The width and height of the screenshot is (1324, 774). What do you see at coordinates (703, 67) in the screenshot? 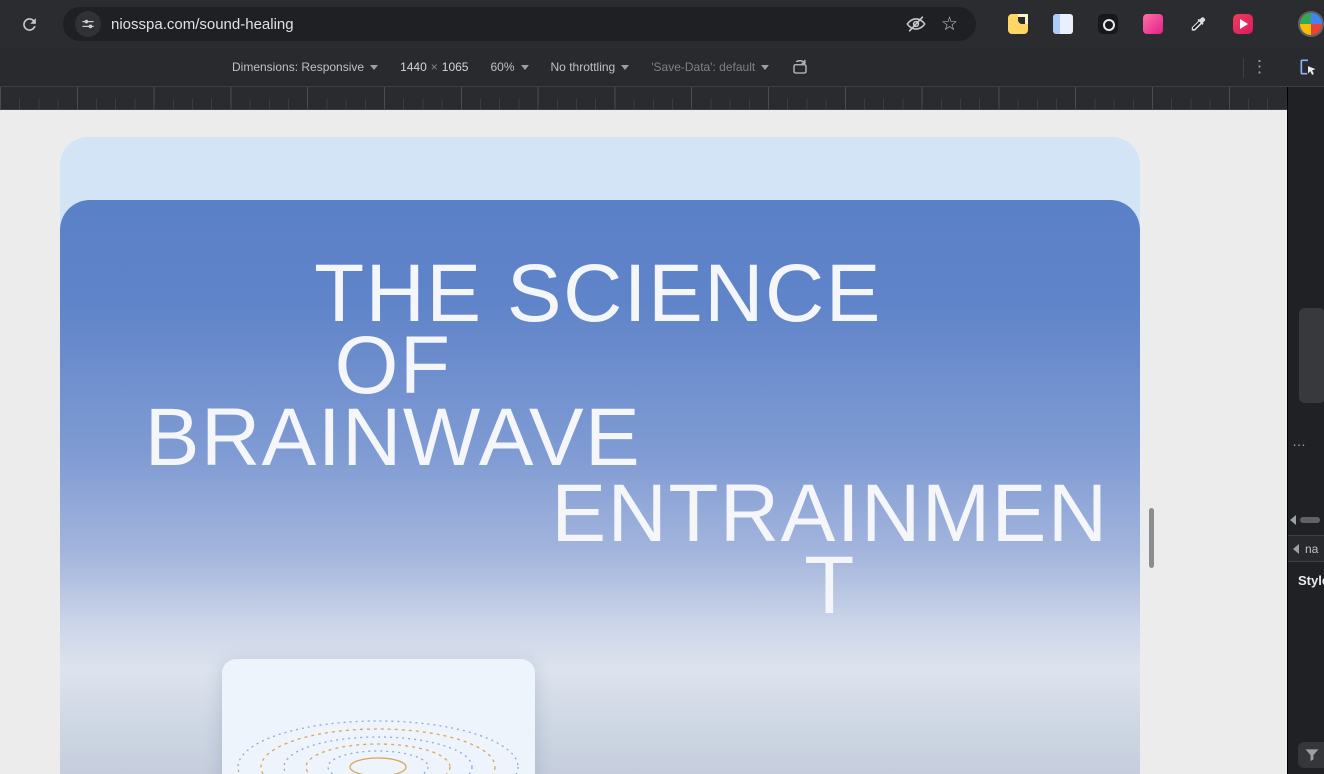
I see `save-data-value: 'Save-Data': default` at bounding box center [703, 67].